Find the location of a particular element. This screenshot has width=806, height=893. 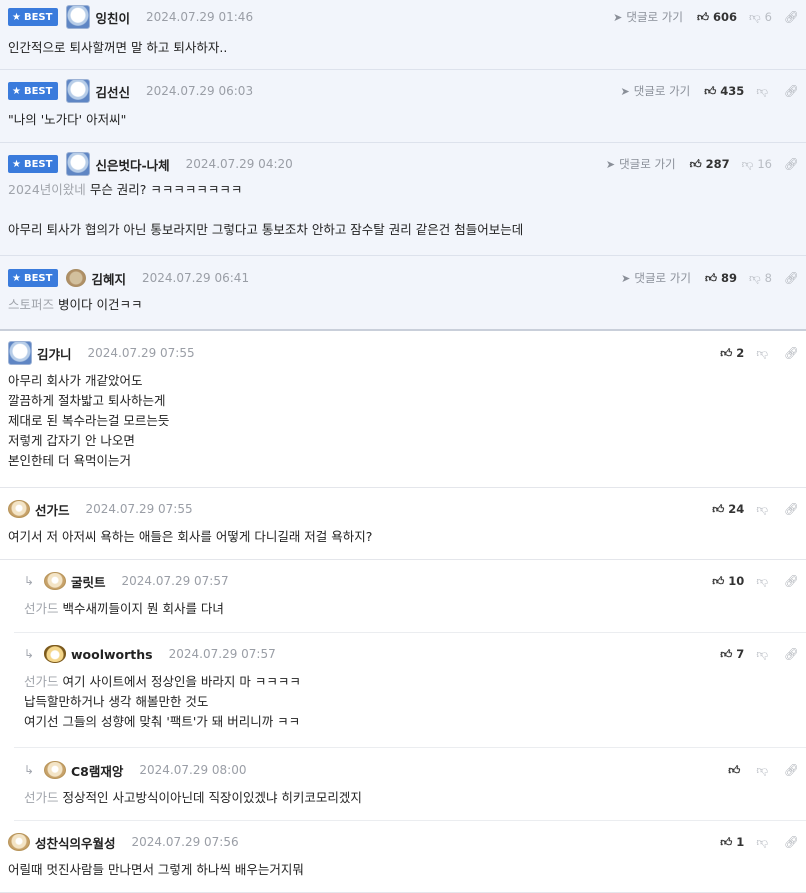

reply-mention: 2024년이왔네 is located at coordinates (47, 189).